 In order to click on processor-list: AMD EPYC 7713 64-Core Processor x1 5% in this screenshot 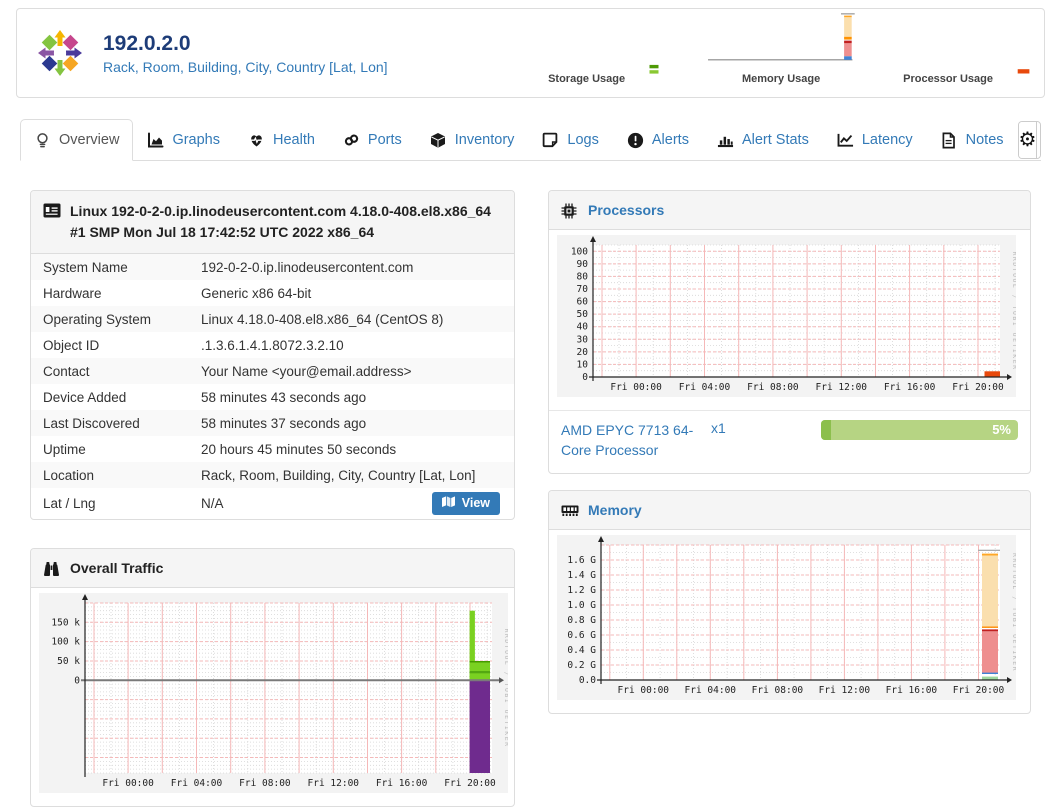, I will do `click(789, 441)`.